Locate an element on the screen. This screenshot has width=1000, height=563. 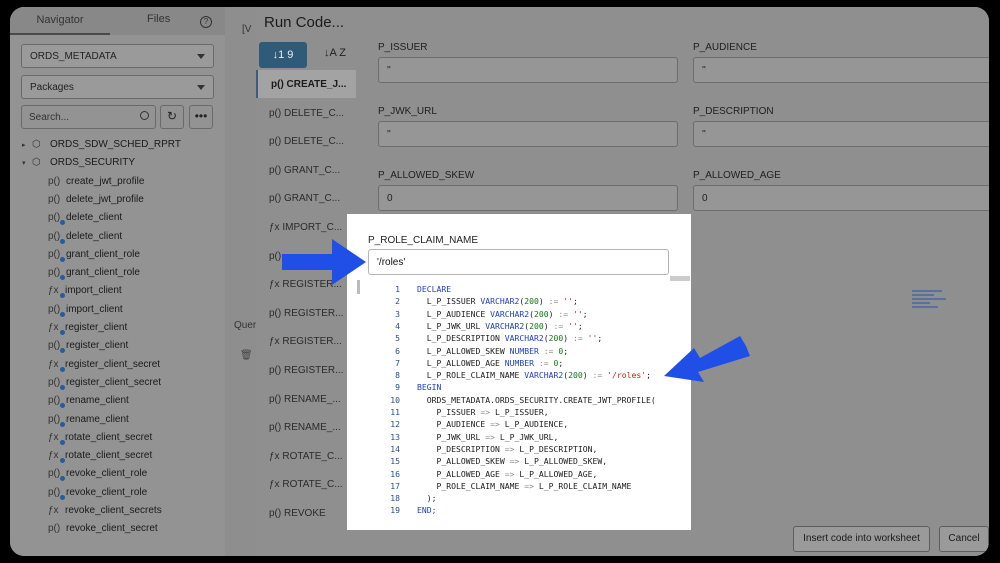
tree-item: p() create_jwt_profile is located at coordinates (96, 185).